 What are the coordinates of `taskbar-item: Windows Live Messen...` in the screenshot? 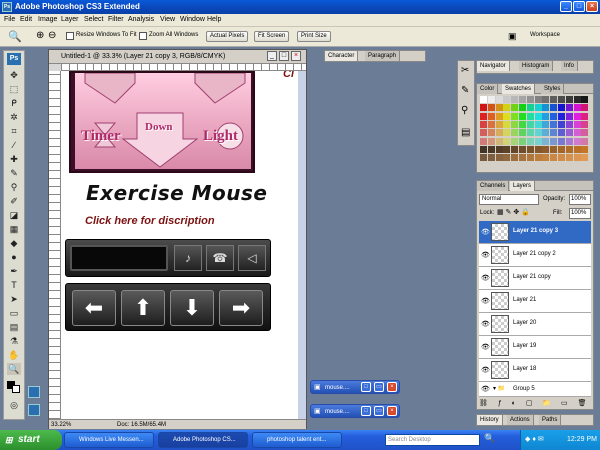 It's located at (109, 440).